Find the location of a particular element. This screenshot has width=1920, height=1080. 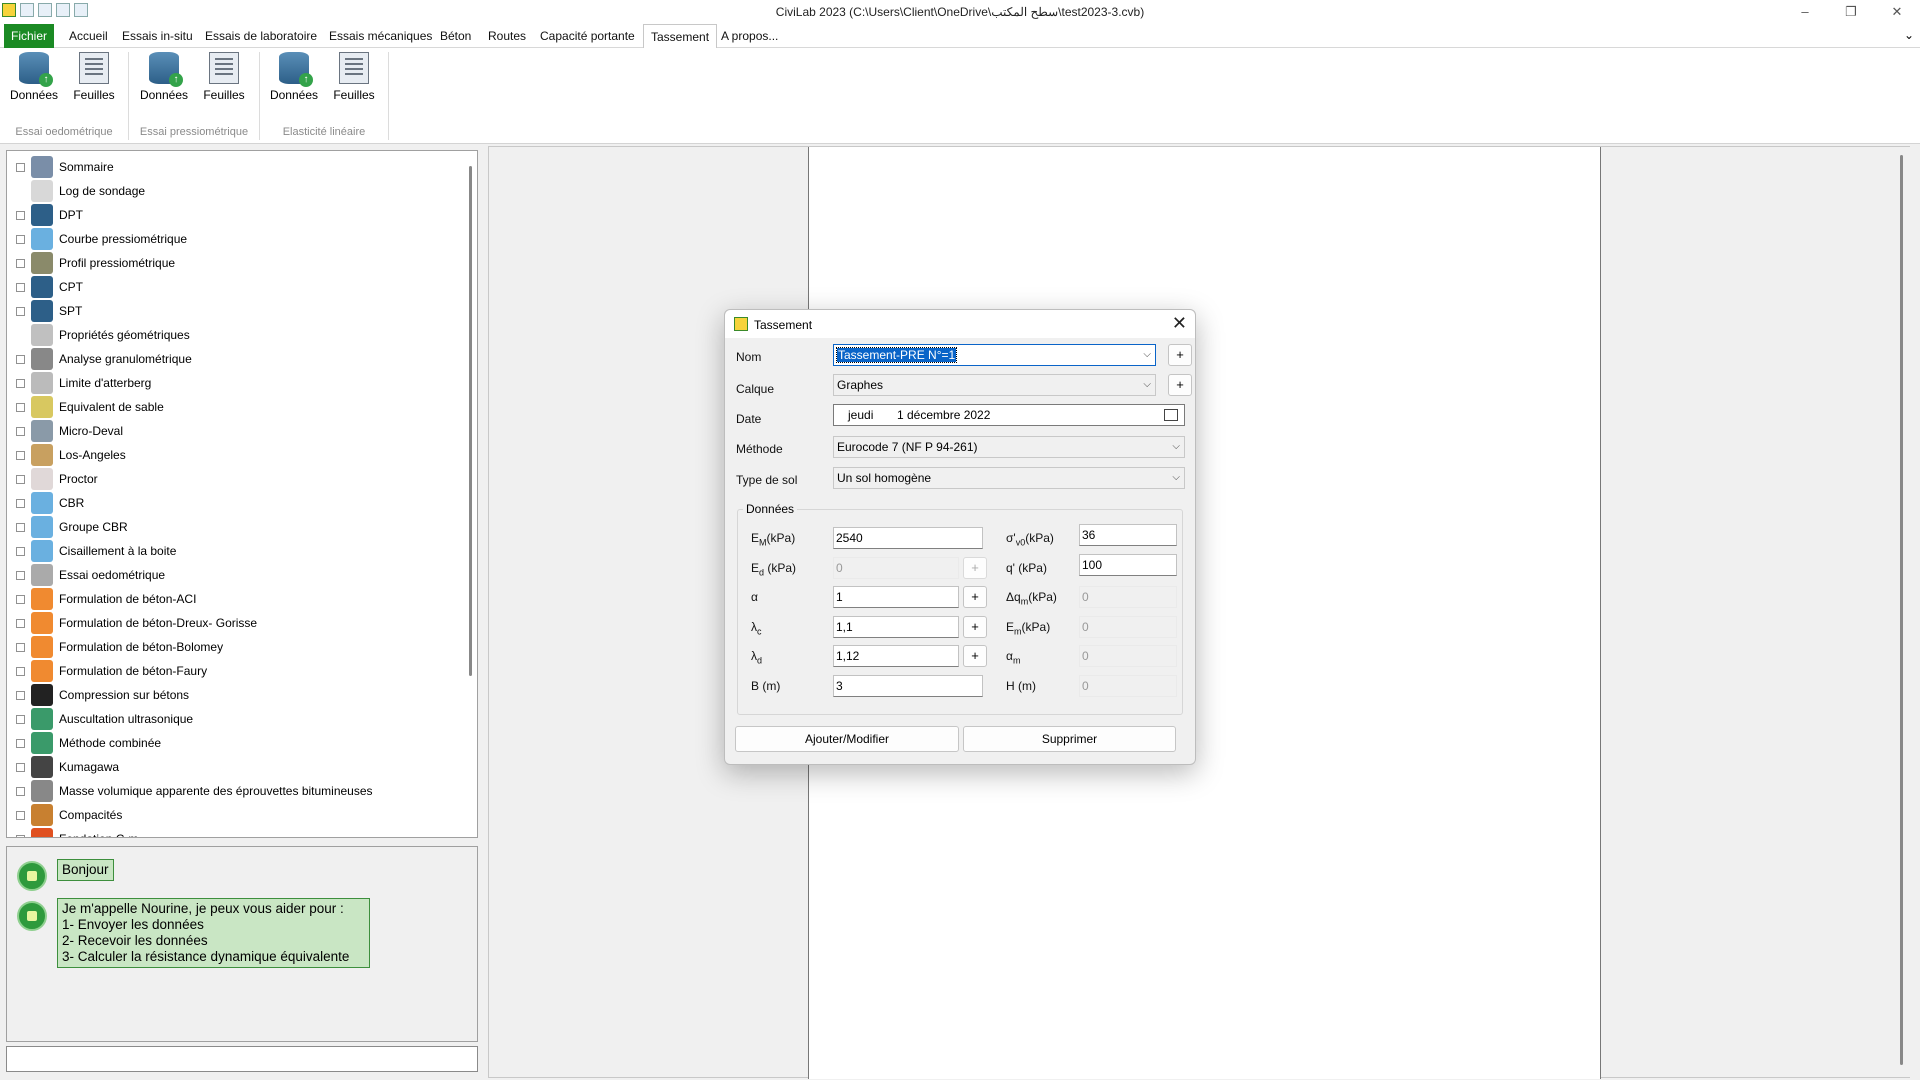

restore-button: ❐ is located at coordinates (1851, 12).